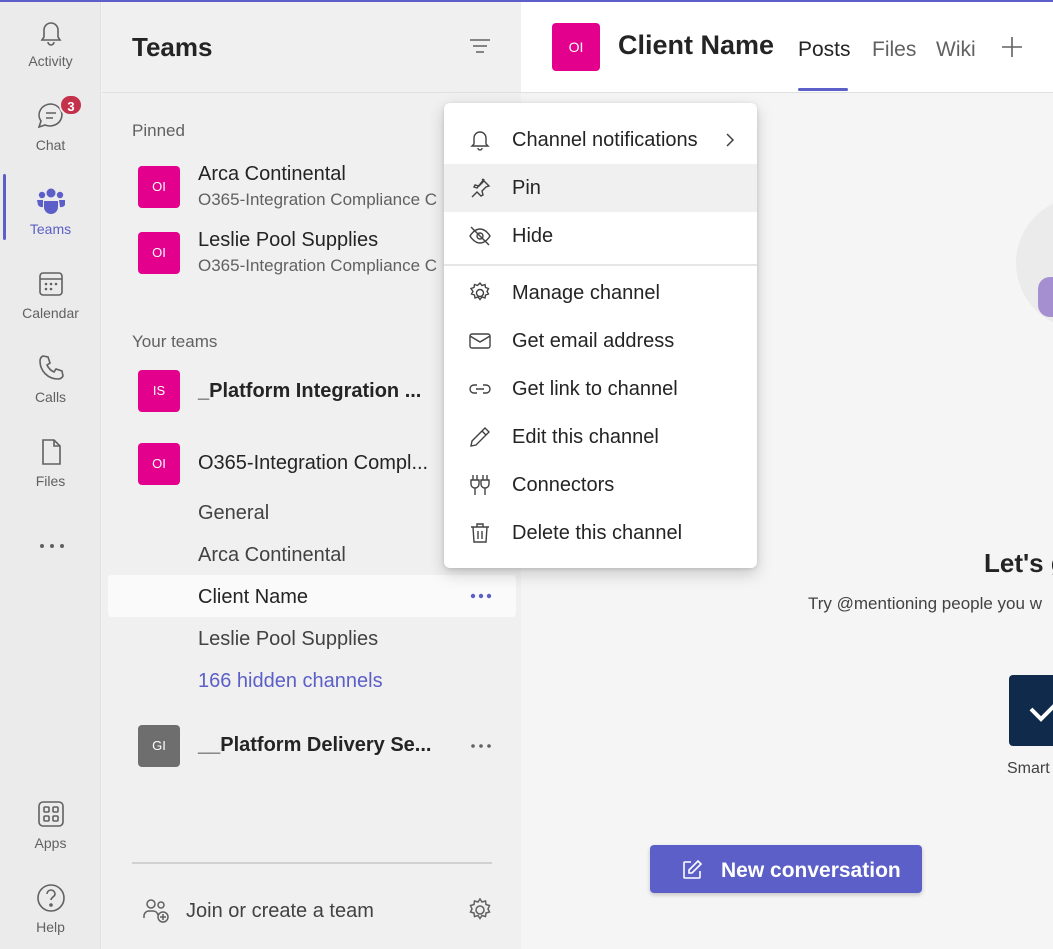 Image resolution: width=1053 pixels, height=949 pixels. What do you see at coordinates (50, 376) in the screenshot?
I see `rail-item-calls: Calls` at bounding box center [50, 376].